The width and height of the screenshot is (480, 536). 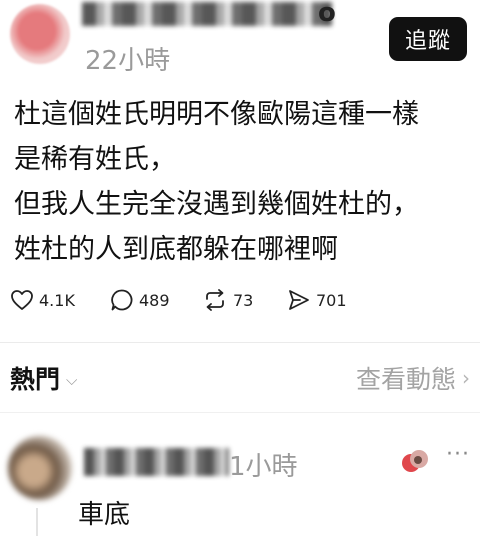 What do you see at coordinates (207, 14) in the screenshot?
I see `author-username-redacted` at bounding box center [207, 14].